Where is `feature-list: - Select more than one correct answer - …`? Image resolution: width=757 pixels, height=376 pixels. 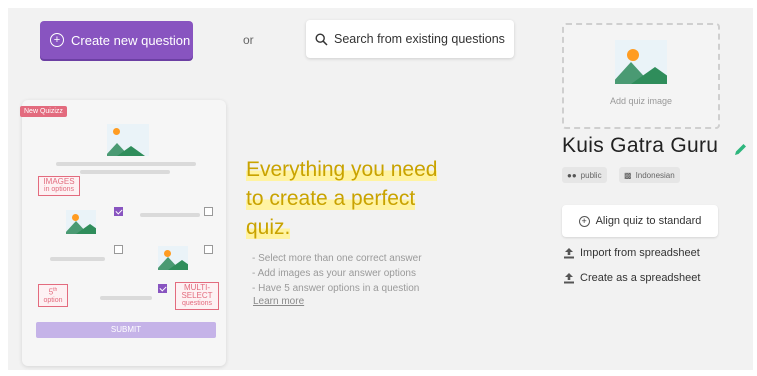
feature-list: - Select more than one correct answer - … is located at coordinates (337, 273).